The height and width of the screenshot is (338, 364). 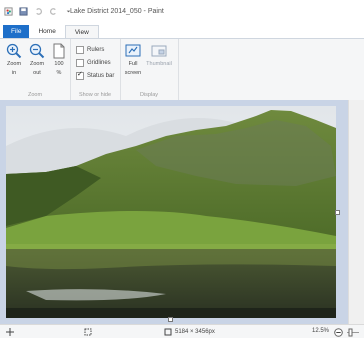 What do you see at coordinates (99, 63) in the screenshot?
I see `gridlines-label: Gridlines` at bounding box center [99, 63].